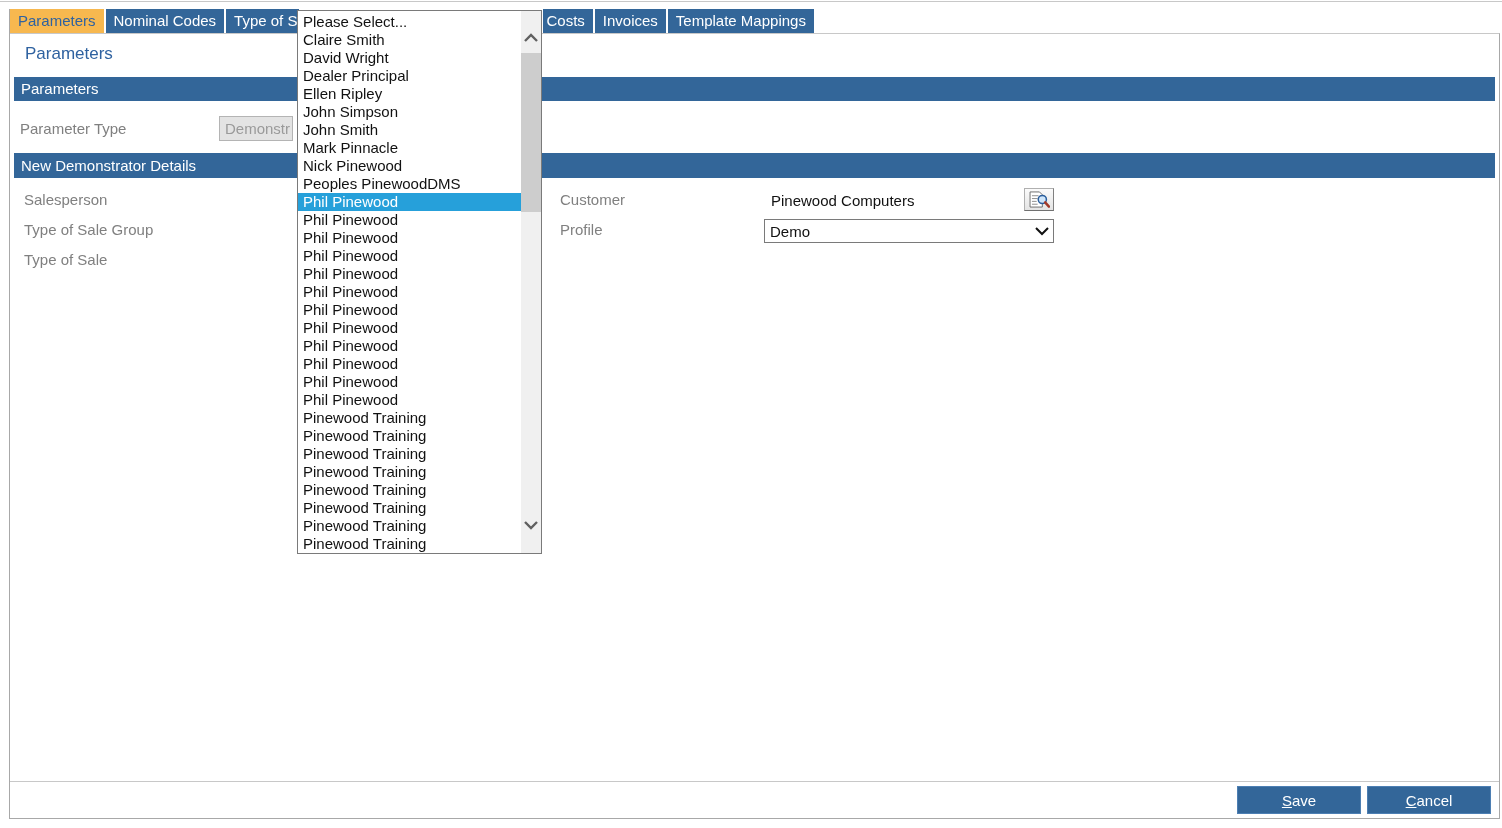 Image resolution: width=1502 pixels, height=828 pixels. I want to click on chevron-up-icon, so click(531, 37).